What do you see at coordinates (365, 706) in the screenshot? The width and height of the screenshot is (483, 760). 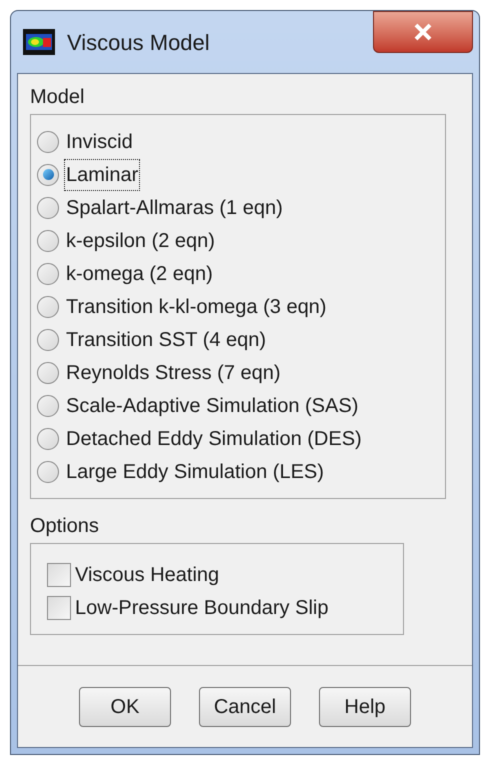 I see `dialog-button: Help` at bounding box center [365, 706].